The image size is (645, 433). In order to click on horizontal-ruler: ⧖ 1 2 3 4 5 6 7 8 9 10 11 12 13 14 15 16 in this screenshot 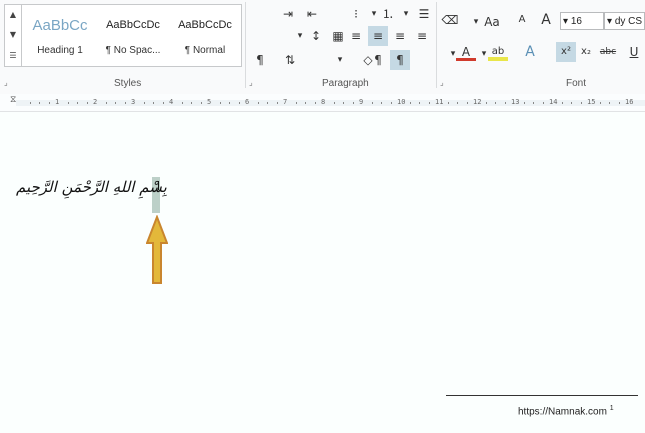, I will do `click(322, 103)`.